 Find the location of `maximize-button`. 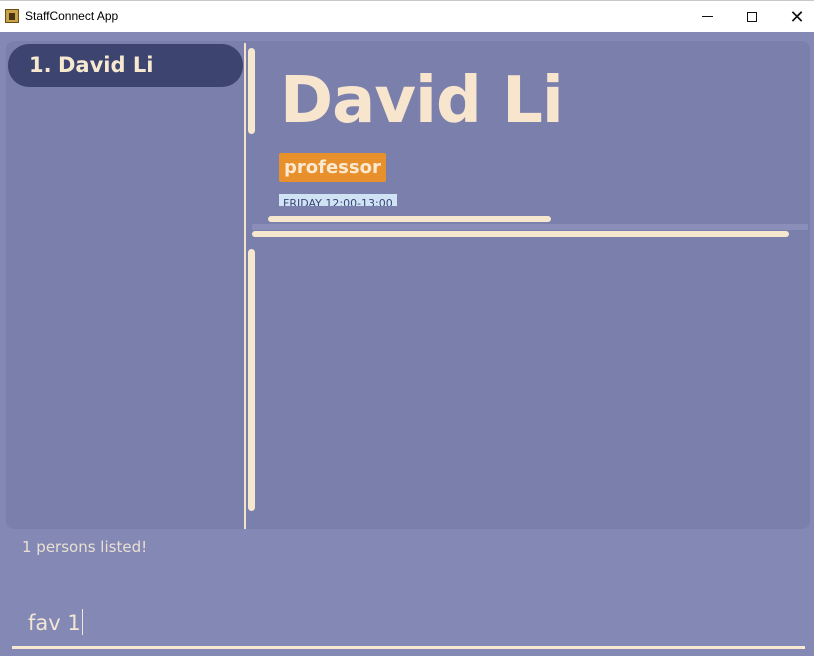

maximize-button is located at coordinates (752, 16).